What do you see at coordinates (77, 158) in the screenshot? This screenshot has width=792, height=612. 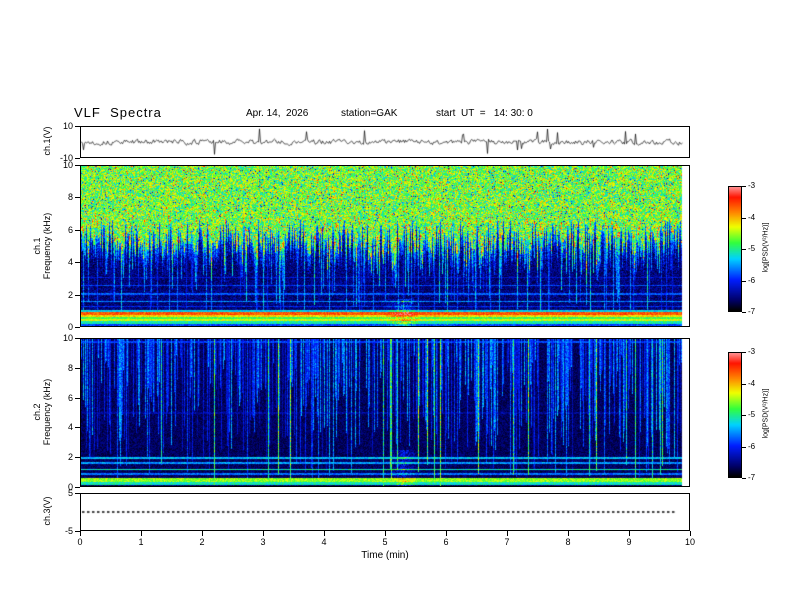 I see `y-tick-mark-ch1-waveform--10` at bounding box center [77, 158].